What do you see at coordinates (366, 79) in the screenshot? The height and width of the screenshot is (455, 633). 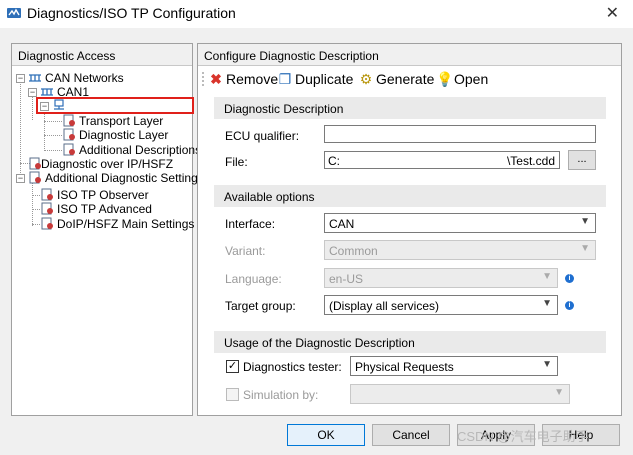 I see `generate-gear-icon: ⚙` at bounding box center [366, 79].